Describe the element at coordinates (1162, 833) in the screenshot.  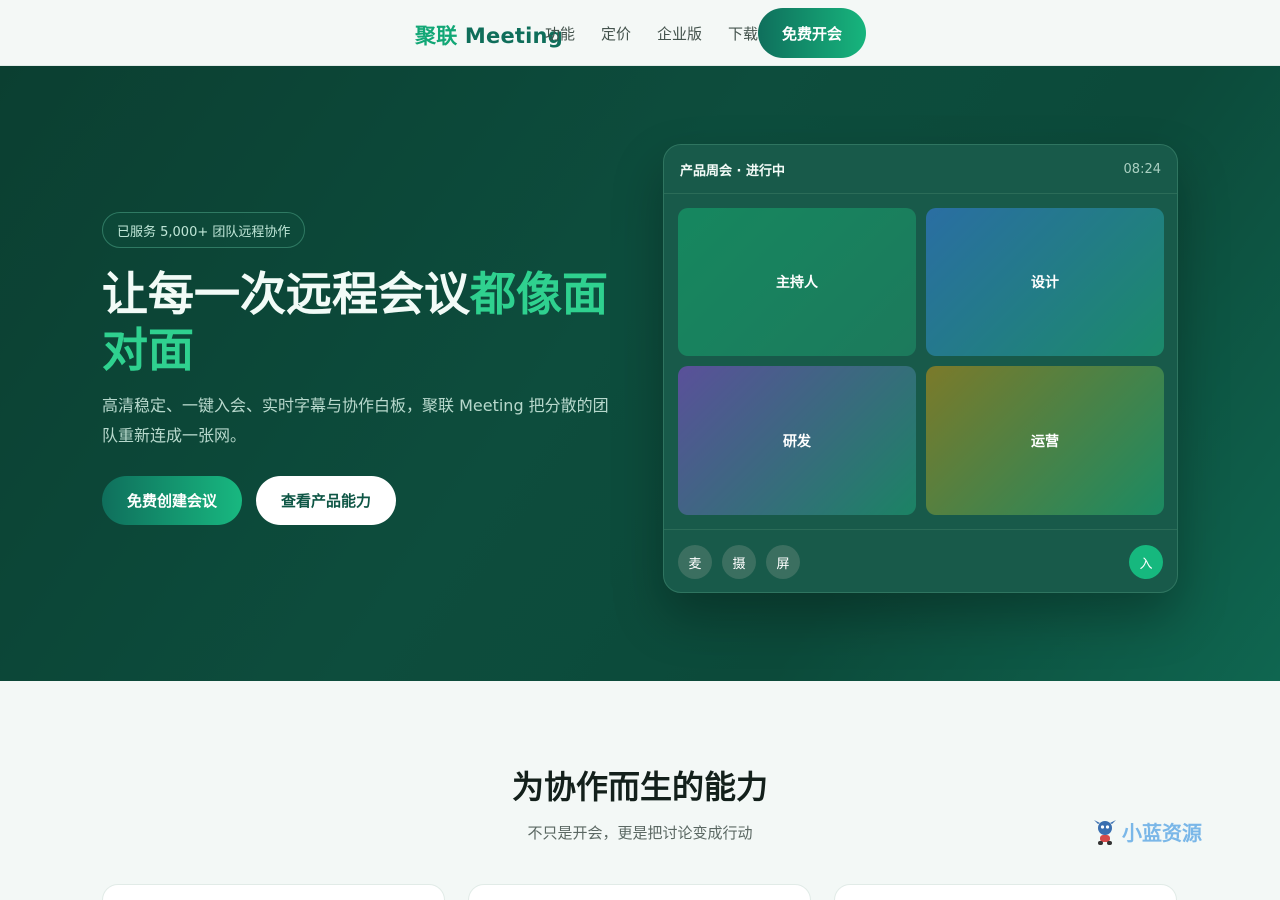
I see `watermark-text: 小蓝资源` at that location.